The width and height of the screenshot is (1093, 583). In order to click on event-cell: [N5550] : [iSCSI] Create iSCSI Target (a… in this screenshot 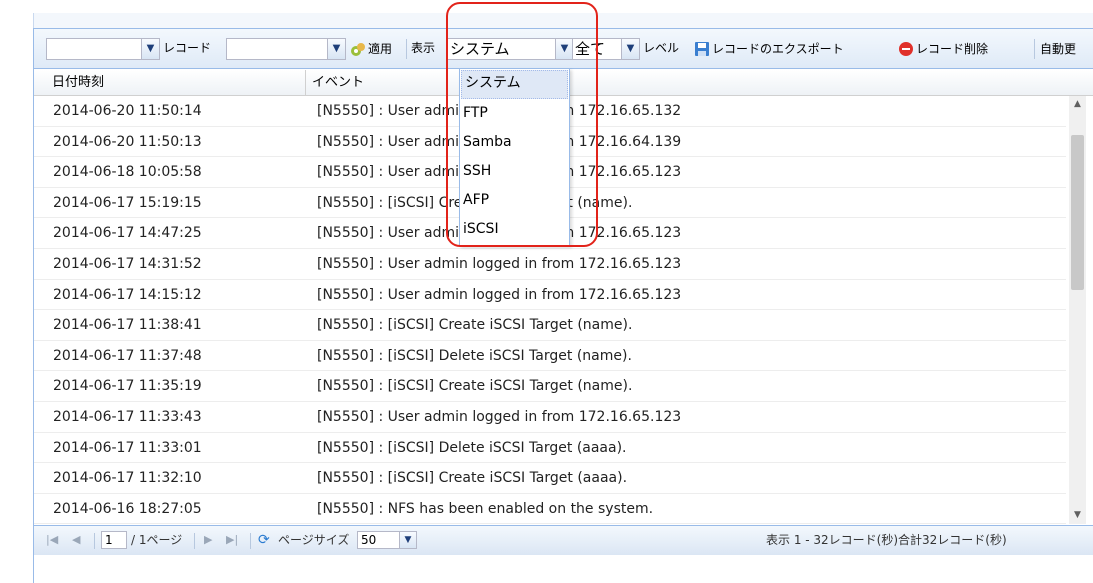, I will do `click(472, 478)`.